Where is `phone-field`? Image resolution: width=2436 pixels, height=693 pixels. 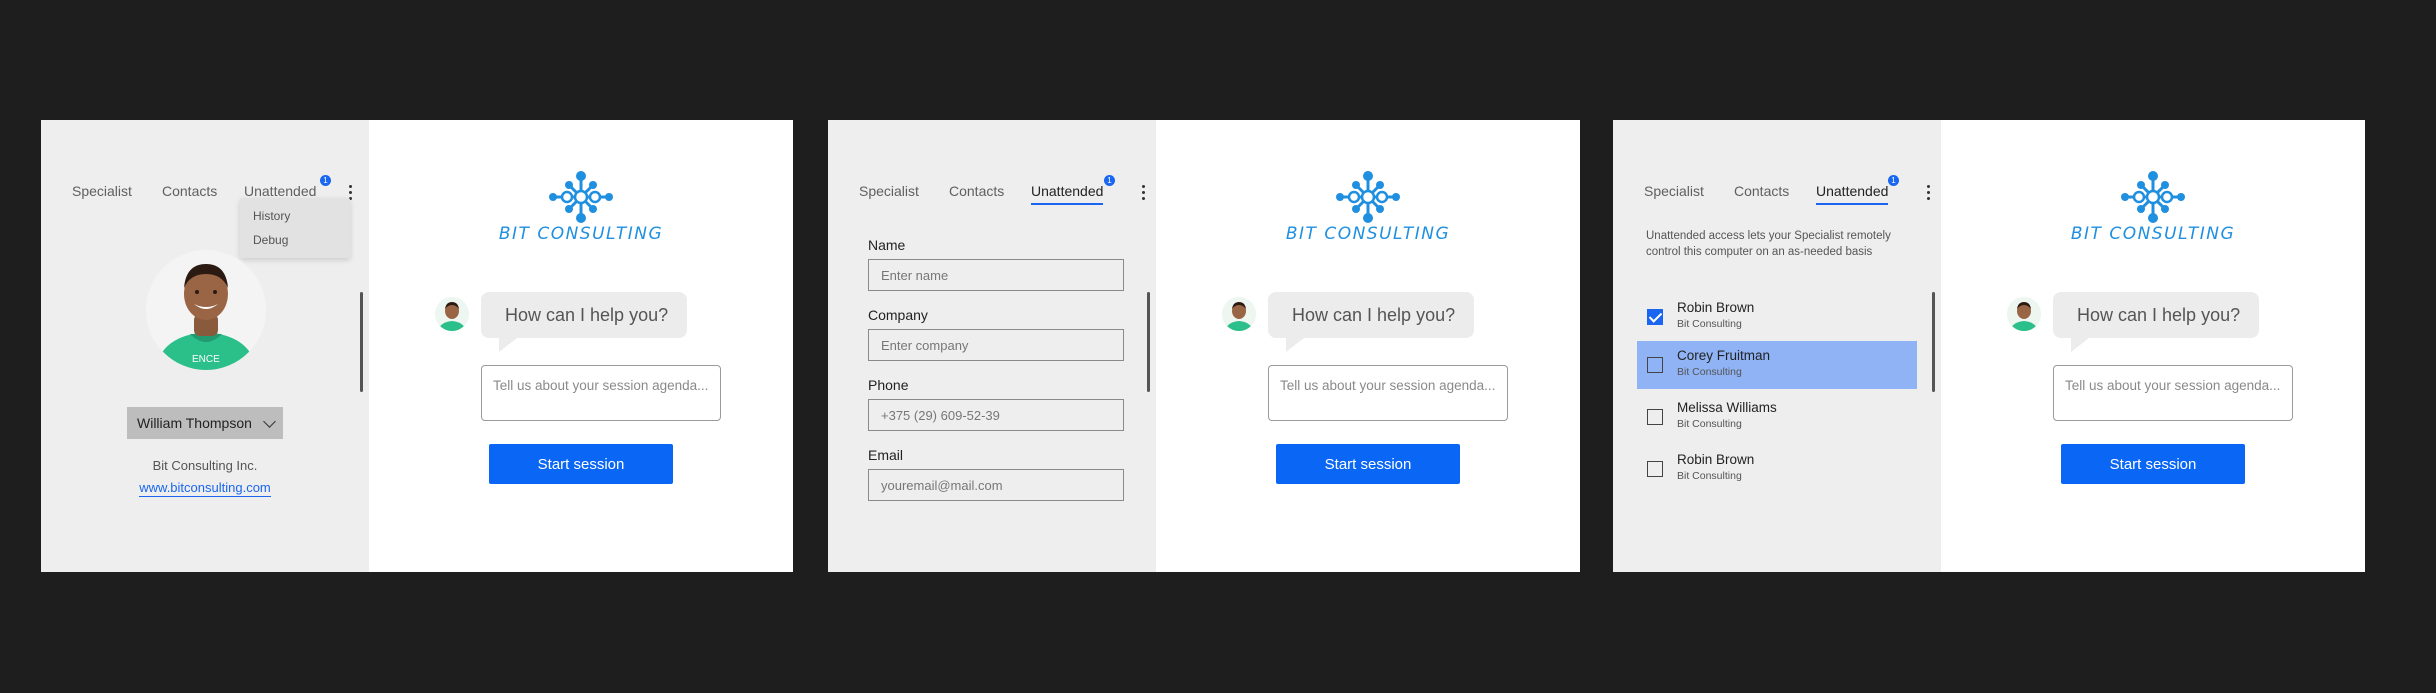 phone-field is located at coordinates (996, 415).